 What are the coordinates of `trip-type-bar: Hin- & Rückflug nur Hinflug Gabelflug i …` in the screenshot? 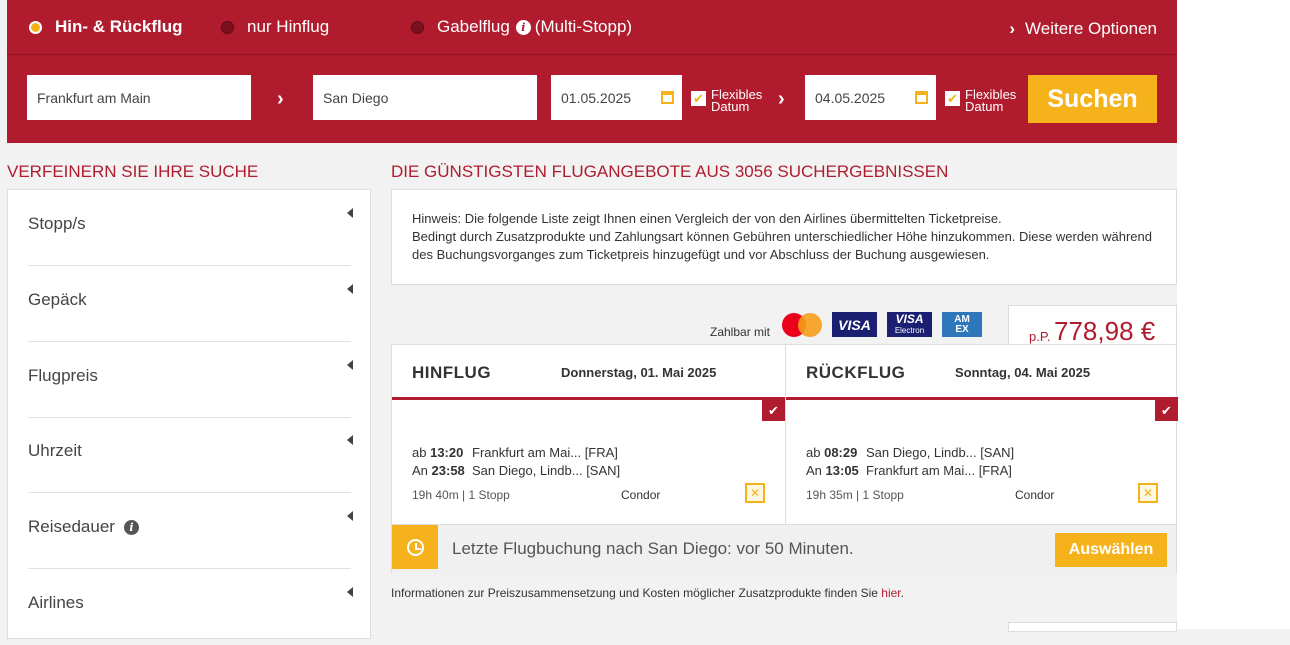 It's located at (592, 27).